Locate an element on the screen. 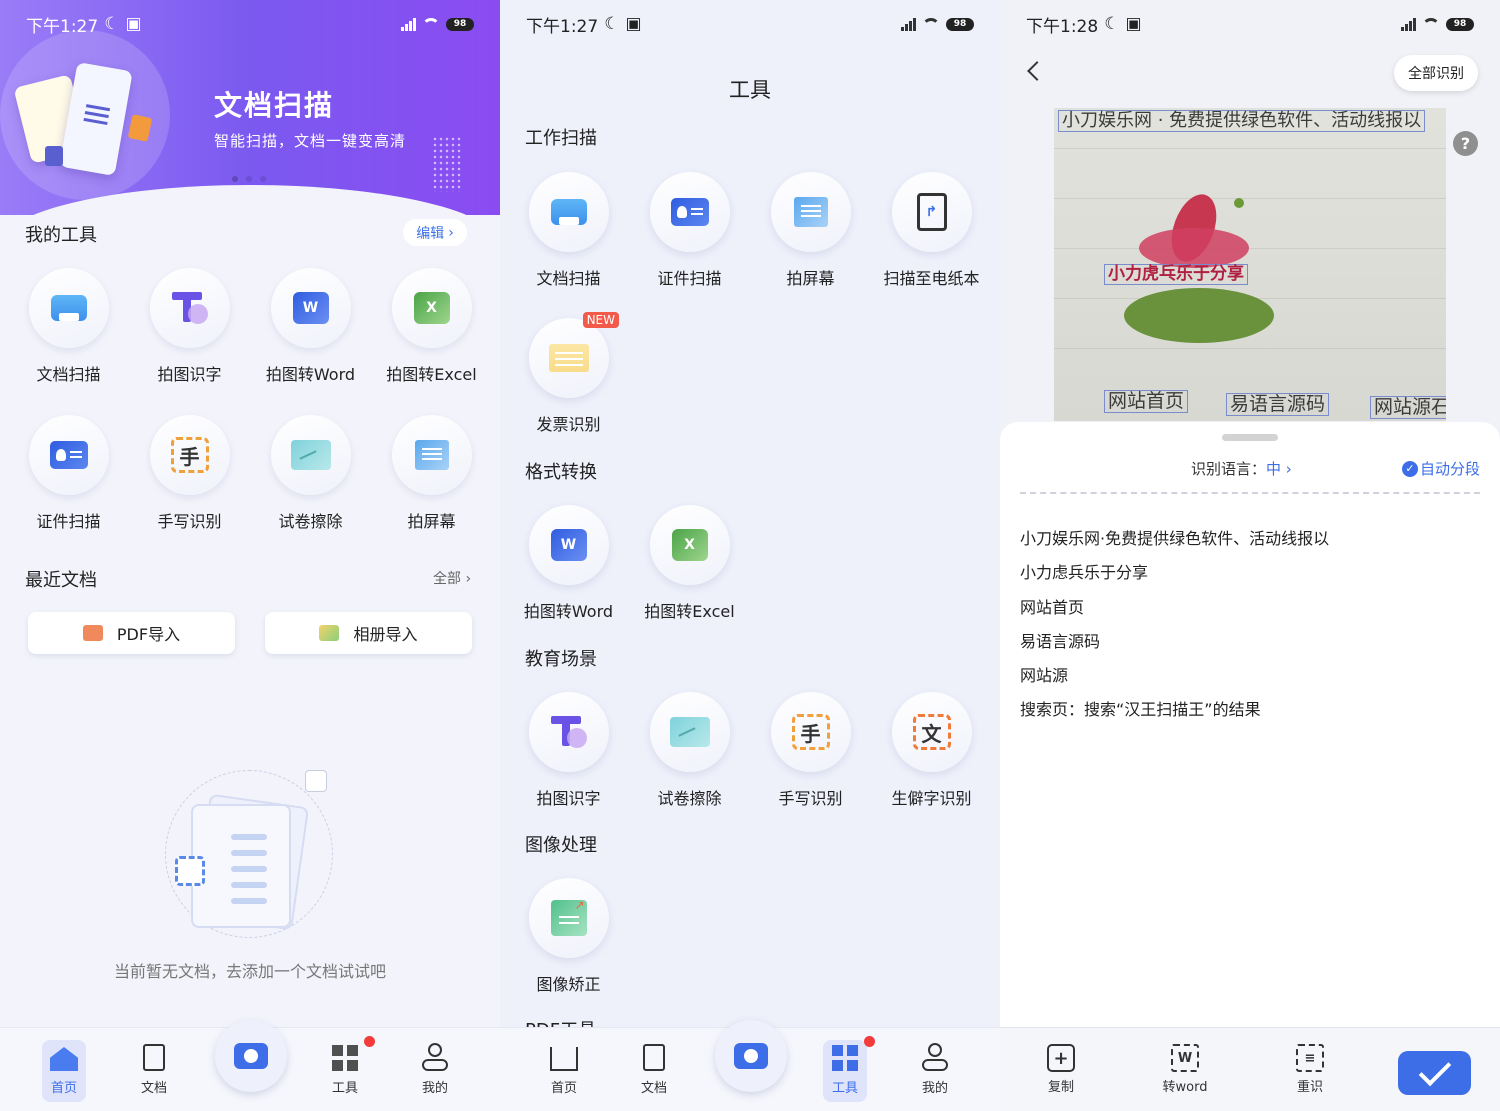  pdf-import-button: PDF导入 is located at coordinates (131, 633).